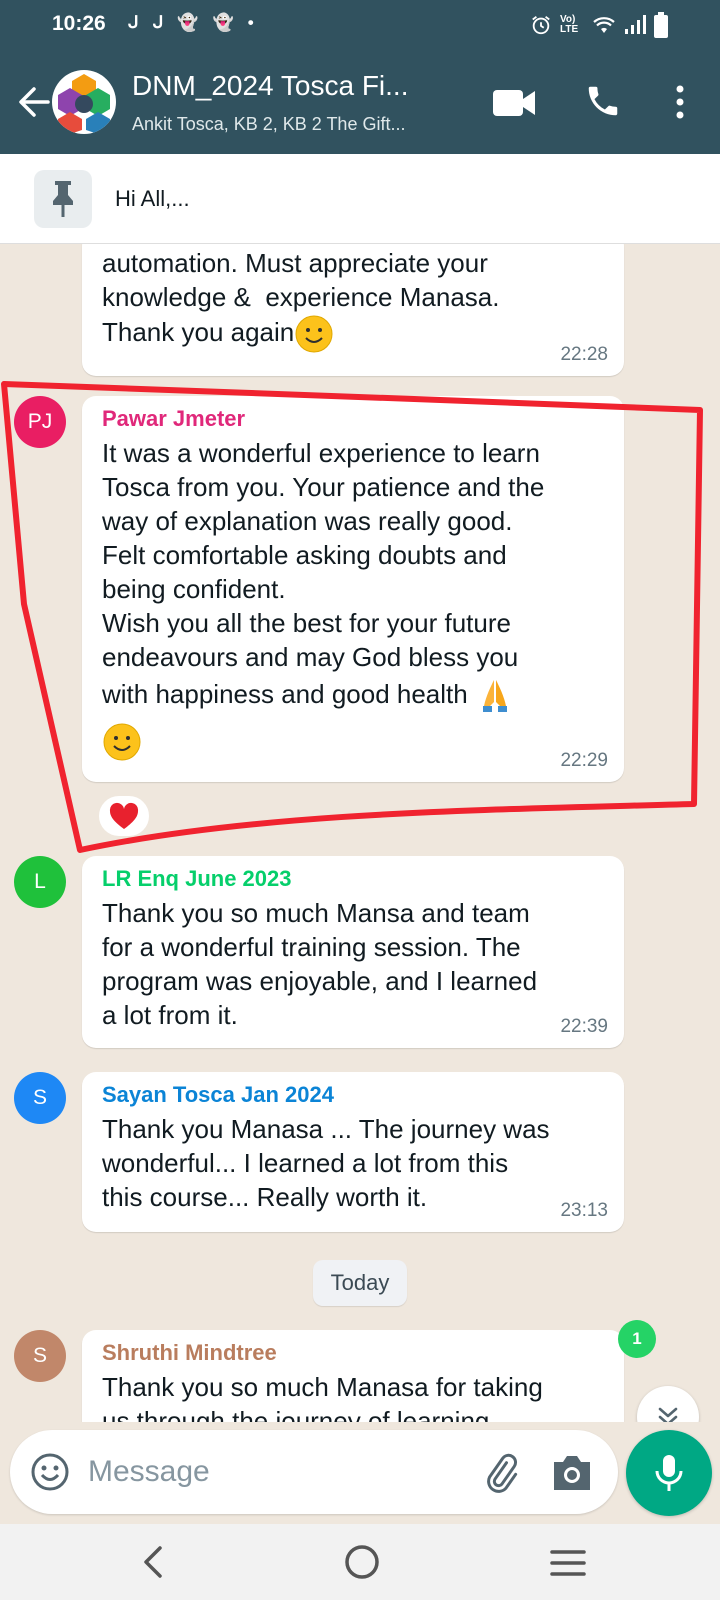 Image resolution: width=720 pixels, height=1600 pixels. I want to click on battery-icon, so click(661, 25).